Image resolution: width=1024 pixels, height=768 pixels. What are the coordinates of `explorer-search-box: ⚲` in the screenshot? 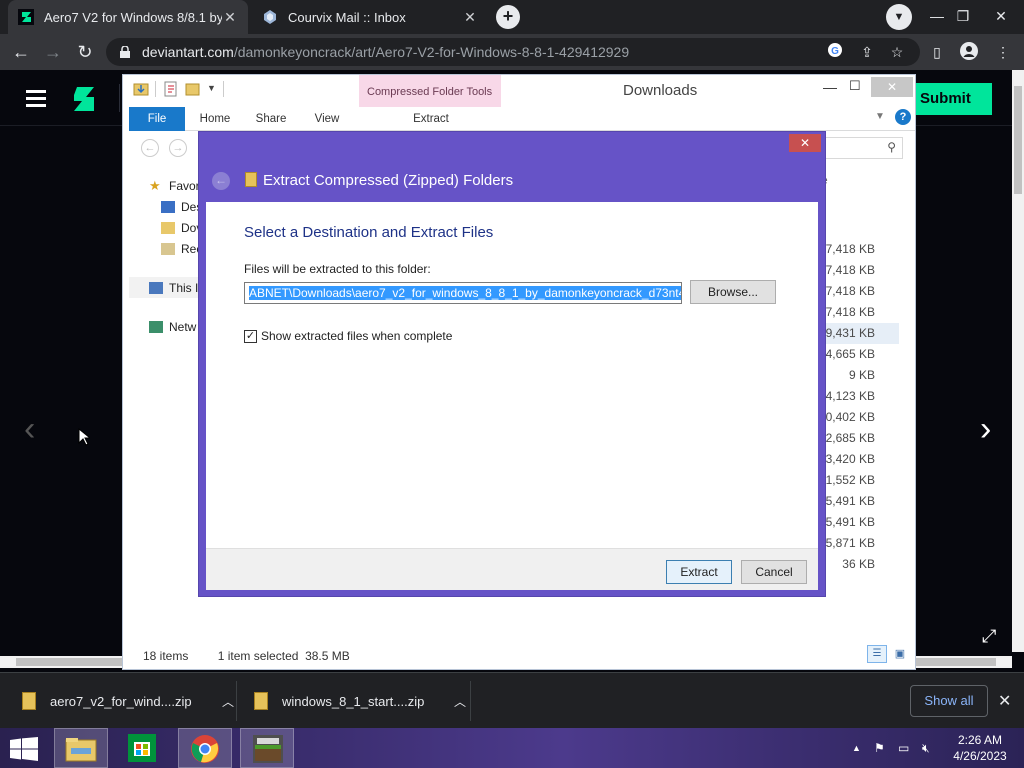 It's located at (861, 148).